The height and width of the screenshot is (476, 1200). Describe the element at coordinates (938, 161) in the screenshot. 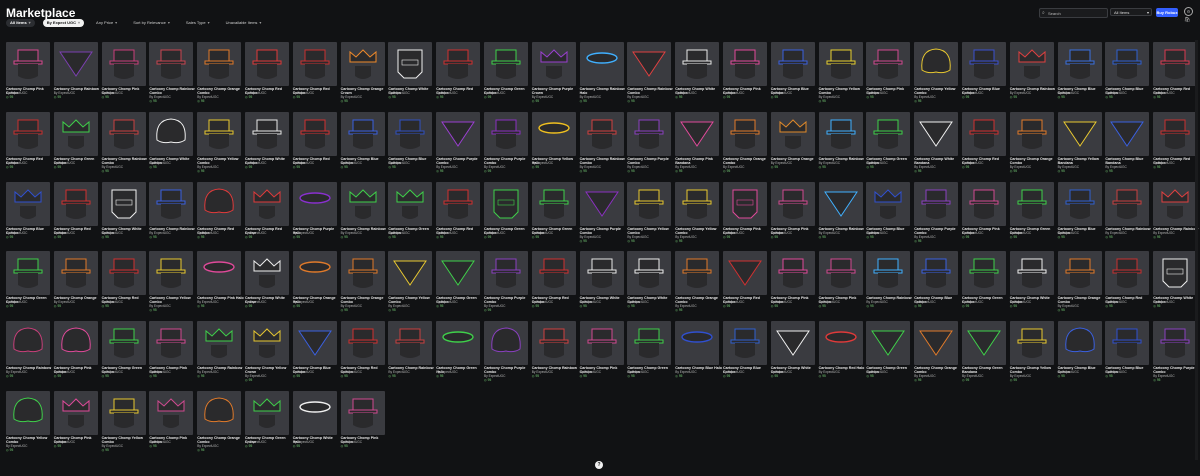

I see `item-name: Cartoony Chomp White Bandana` at that location.